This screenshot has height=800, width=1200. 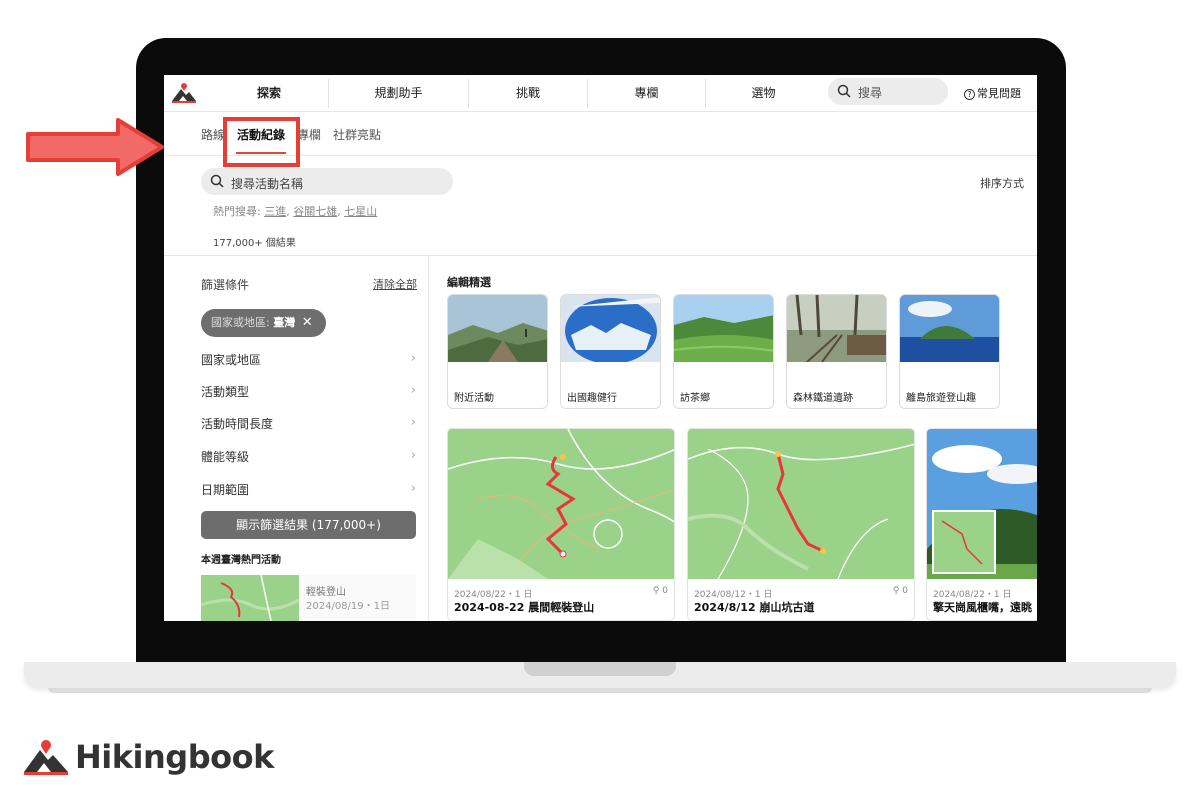 What do you see at coordinates (95, 147) in the screenshot?
I see `annotation-arrow-icon` at bounding box center [95, 147].